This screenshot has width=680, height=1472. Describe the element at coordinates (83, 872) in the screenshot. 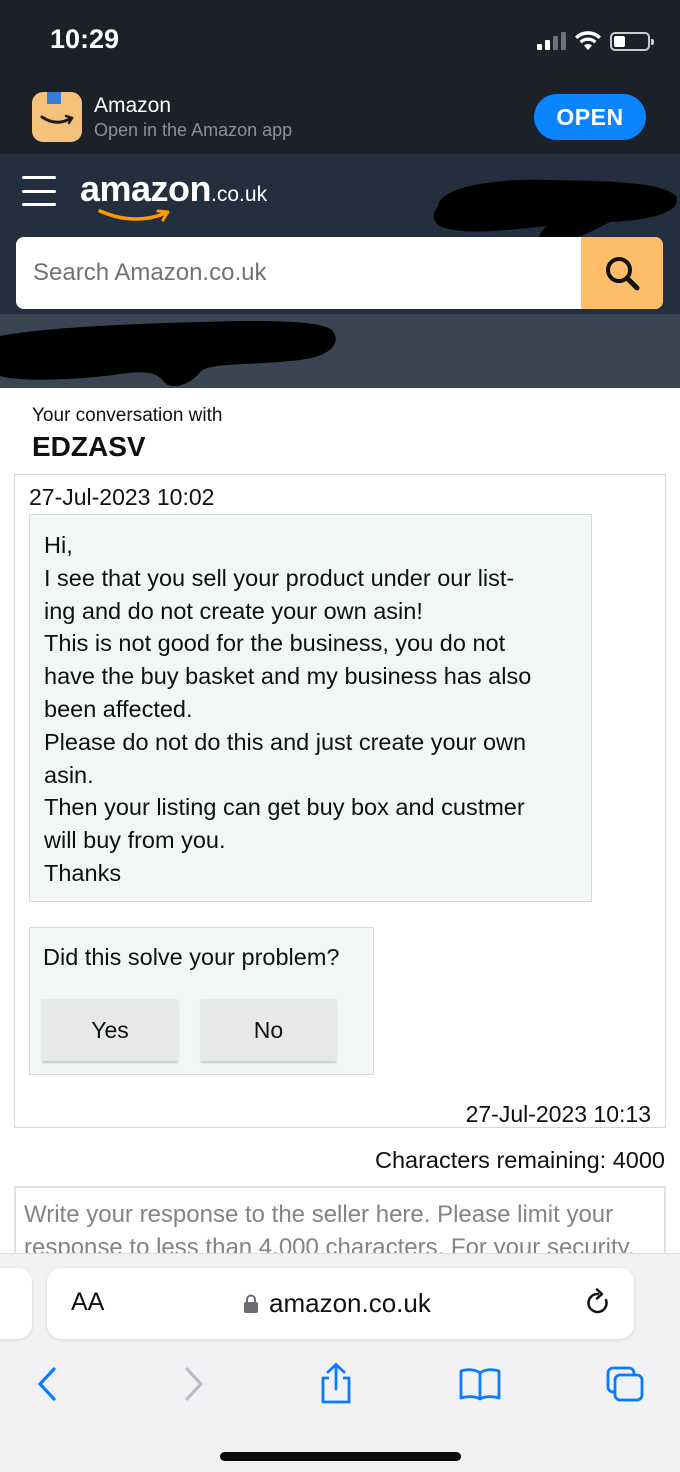

I see `message-line: Thanks` at that location.